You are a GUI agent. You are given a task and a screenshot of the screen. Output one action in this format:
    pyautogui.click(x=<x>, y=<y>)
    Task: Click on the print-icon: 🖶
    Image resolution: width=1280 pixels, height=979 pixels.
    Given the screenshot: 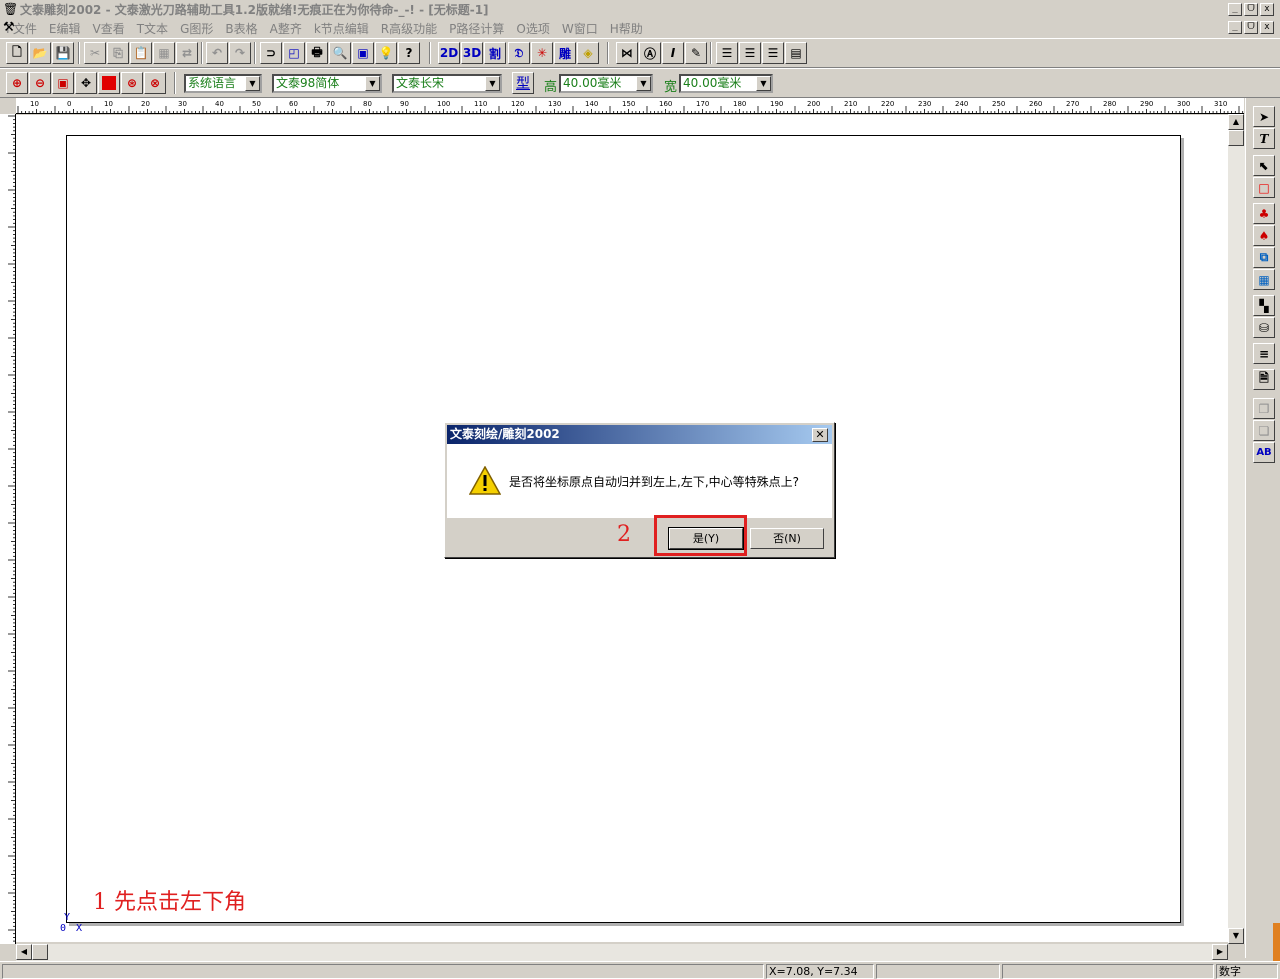 What is the action you would take?
    pyautogui.click(x=317, y=53)
    